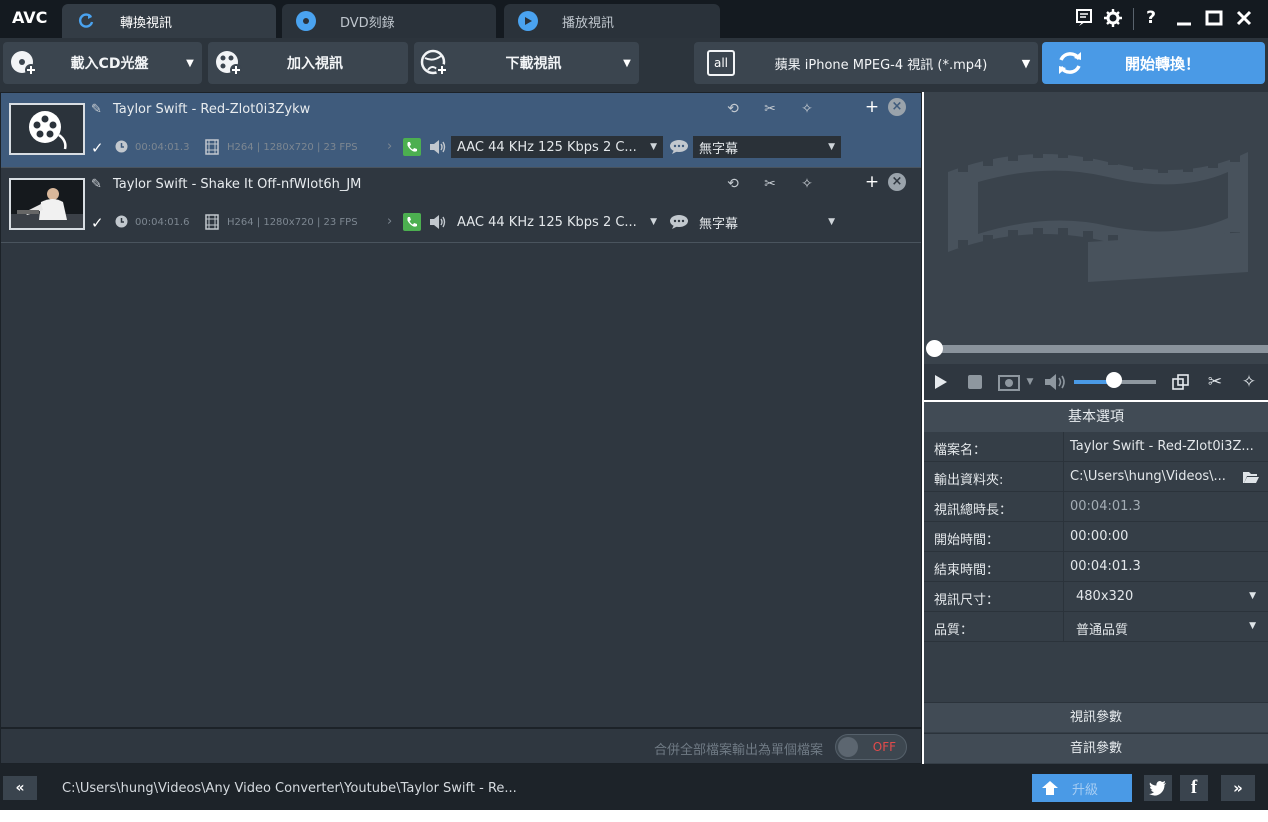 The height and width of the screenshot is (822, 1268). I want to click on tab-label: 轉換視訊, so click(146, 23).